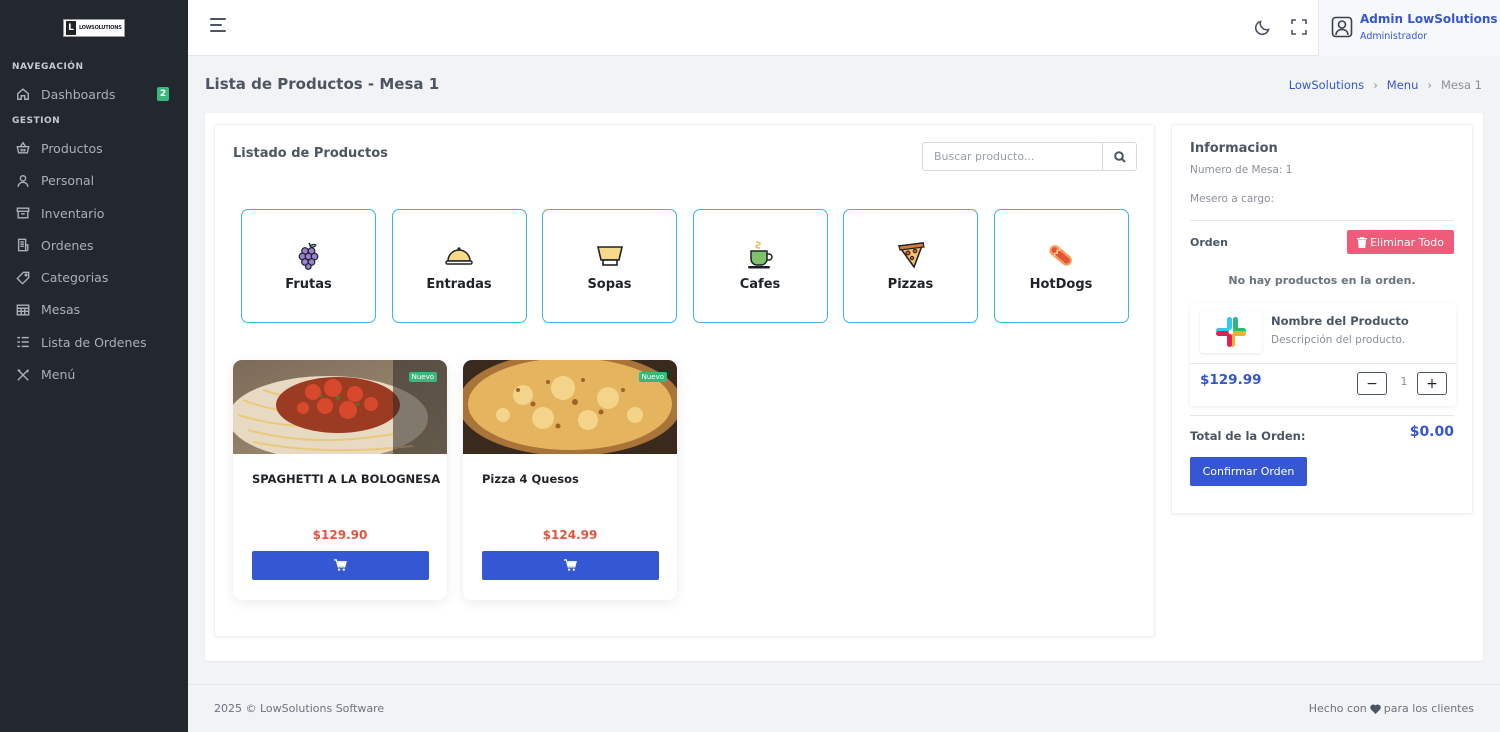 The image size is (1500, 732). I want to click on basket-icon, so click(23, 147).